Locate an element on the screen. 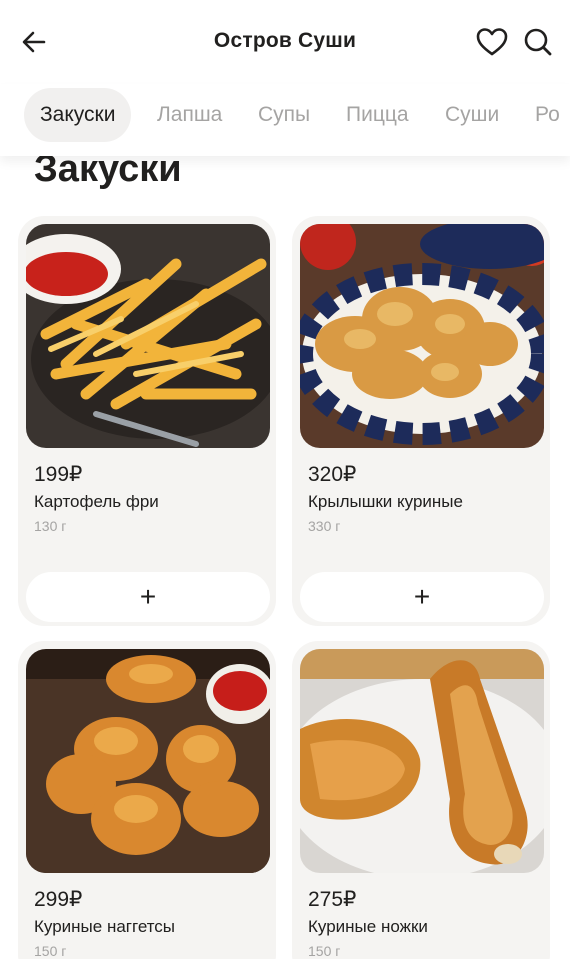 The height and width of the screenshot is (959, 570). category-tabs: Закуски Лапша Супы Пицца Суши Ро is located at coordinates (285, 120).